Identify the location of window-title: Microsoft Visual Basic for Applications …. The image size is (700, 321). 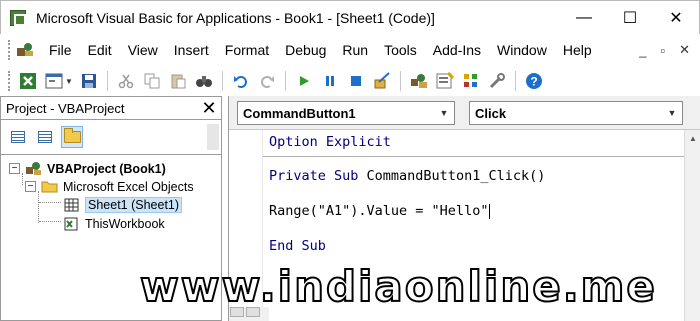
(235, 17).